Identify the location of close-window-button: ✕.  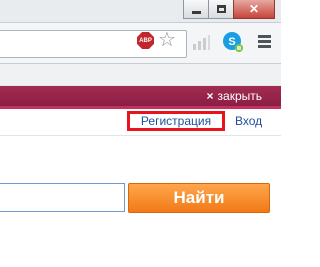
(254, 9).